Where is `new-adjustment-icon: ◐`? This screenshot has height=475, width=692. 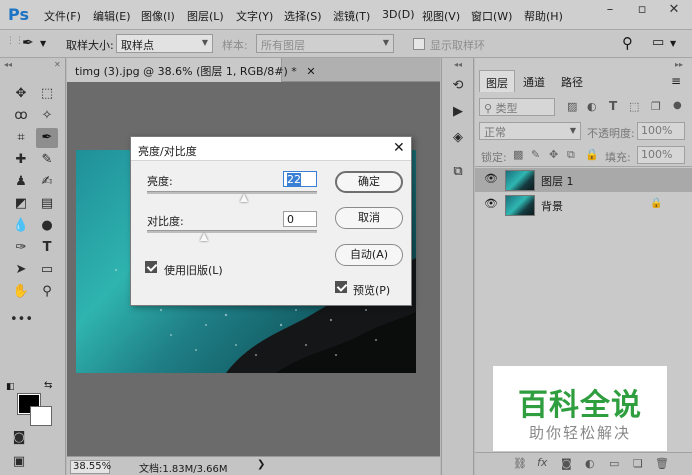 new-adjustment-icon: ◐ is located at coordinates (590, 463).